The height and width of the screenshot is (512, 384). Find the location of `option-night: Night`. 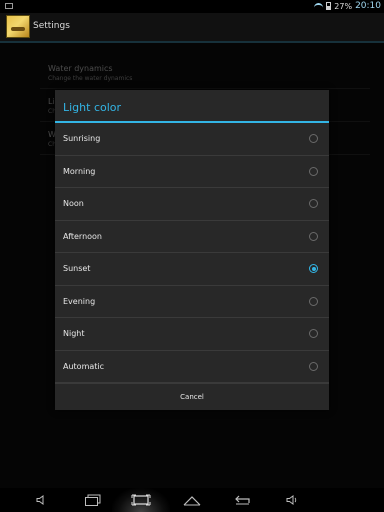

option-night: Night is located at coordinates (192, 334).